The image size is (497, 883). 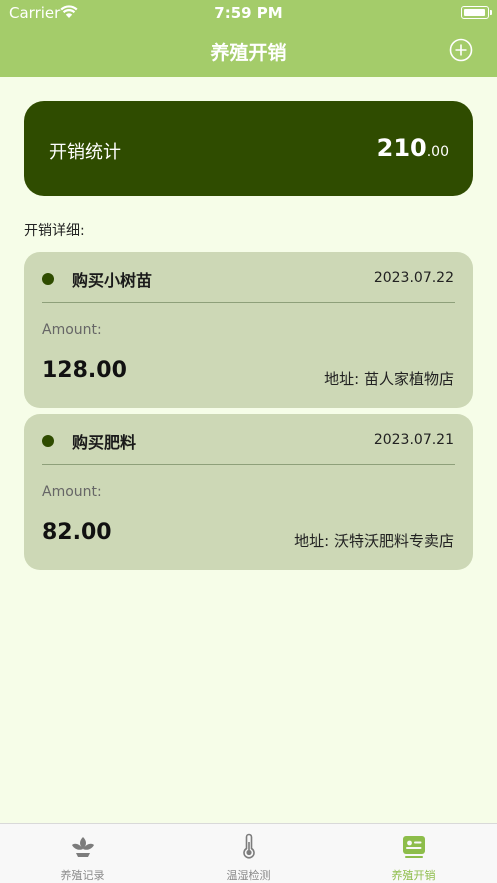 What do you see at coordinates (401, 148) in the screenshot?
I see `summary-total-integer: 210` at bounding box center [401, 148].